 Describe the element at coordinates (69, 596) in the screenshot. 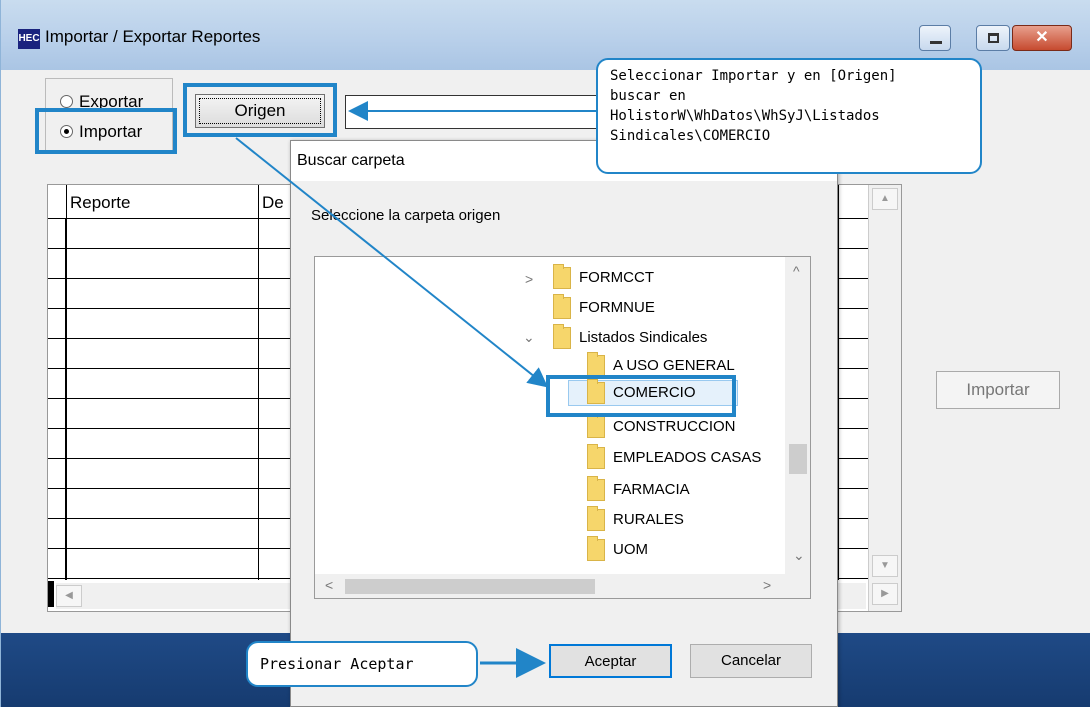

I see `scroll-left-arrow-icon: ◀` at that location.